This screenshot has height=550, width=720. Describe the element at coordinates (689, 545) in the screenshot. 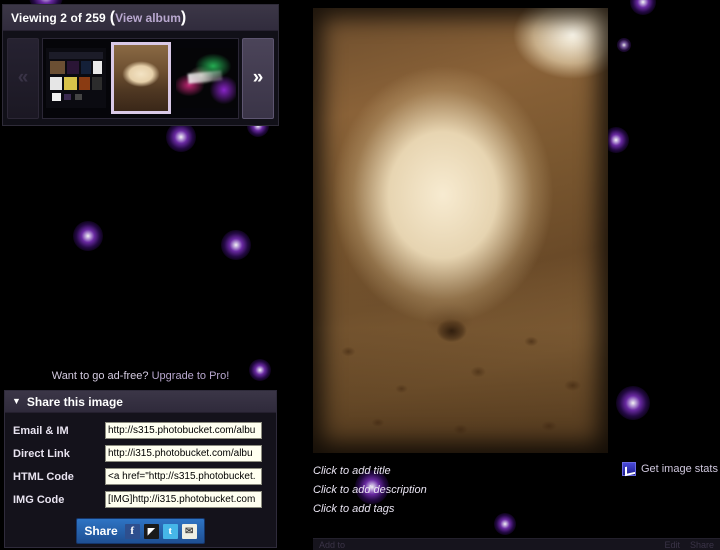

I see `bottom-right-links: Edit Share` at that location.